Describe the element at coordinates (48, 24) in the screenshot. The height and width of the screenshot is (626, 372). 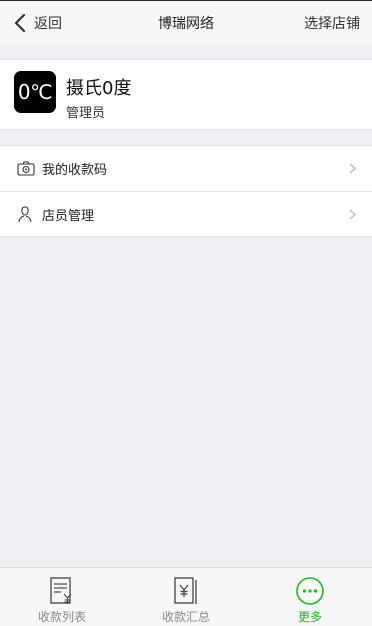
I see `back-label: 返回` at that location.